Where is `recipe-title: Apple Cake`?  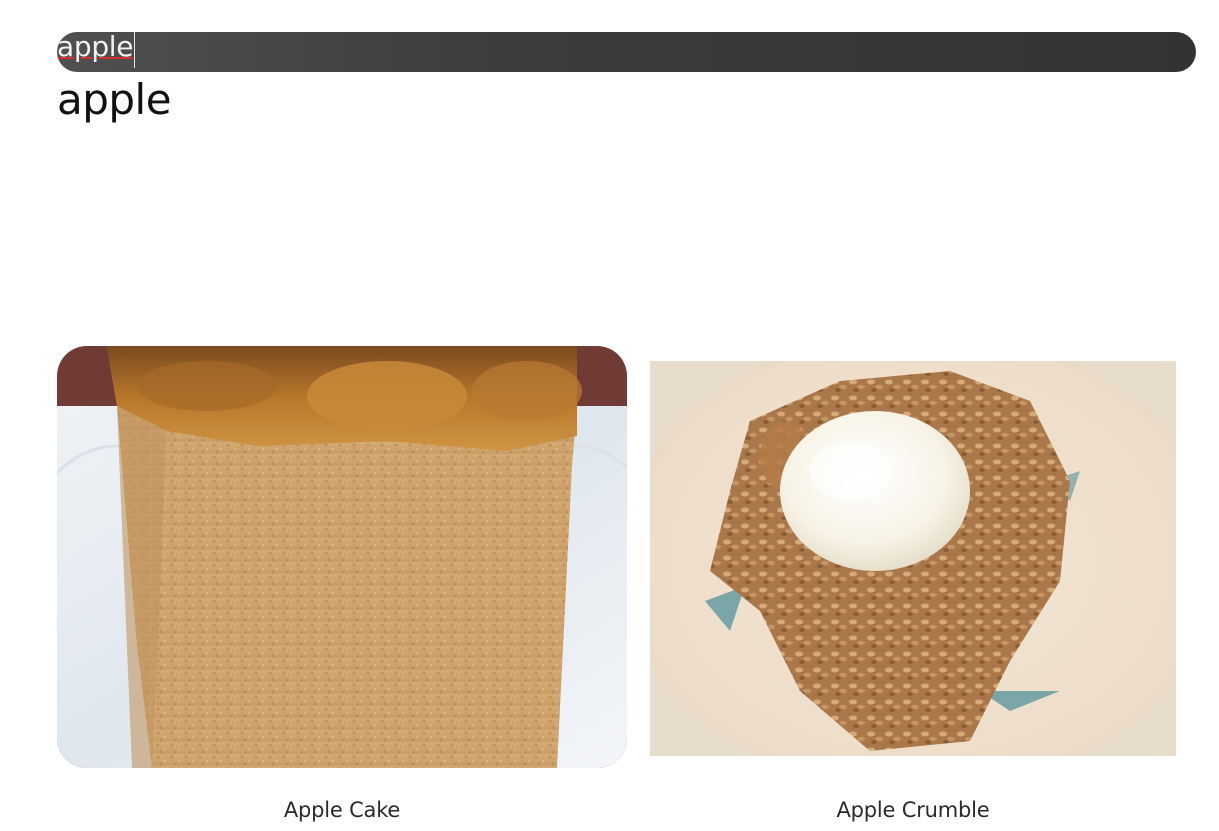 recipe-title: Apple Cake is located at coordinates (342, 810).